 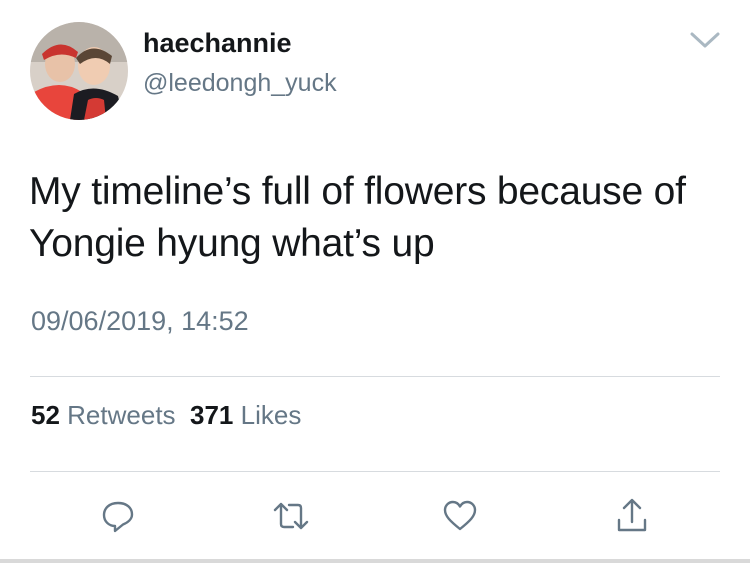 What do you see at coordinates (375, 561) in the screenshot?
I see `bottom-border` at bounding box center [375, 561].